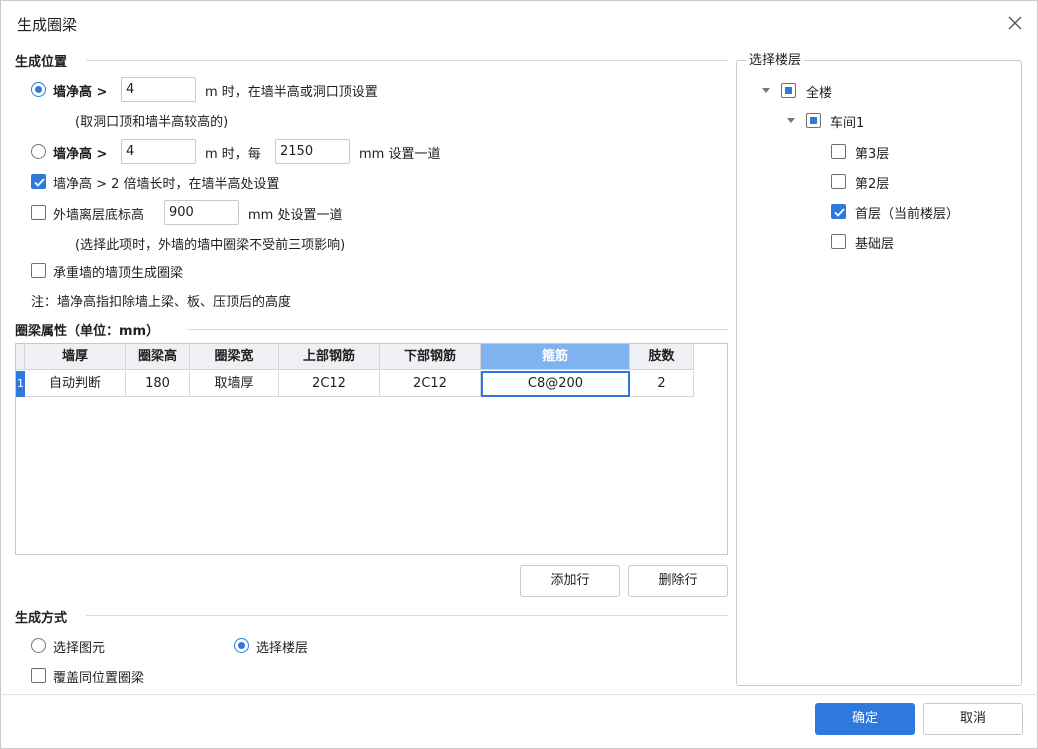  What do you see at coordinates (38, 89) in the screenshot?
I see `wall-height-halfway-radio` at bounding box center [38, 89].